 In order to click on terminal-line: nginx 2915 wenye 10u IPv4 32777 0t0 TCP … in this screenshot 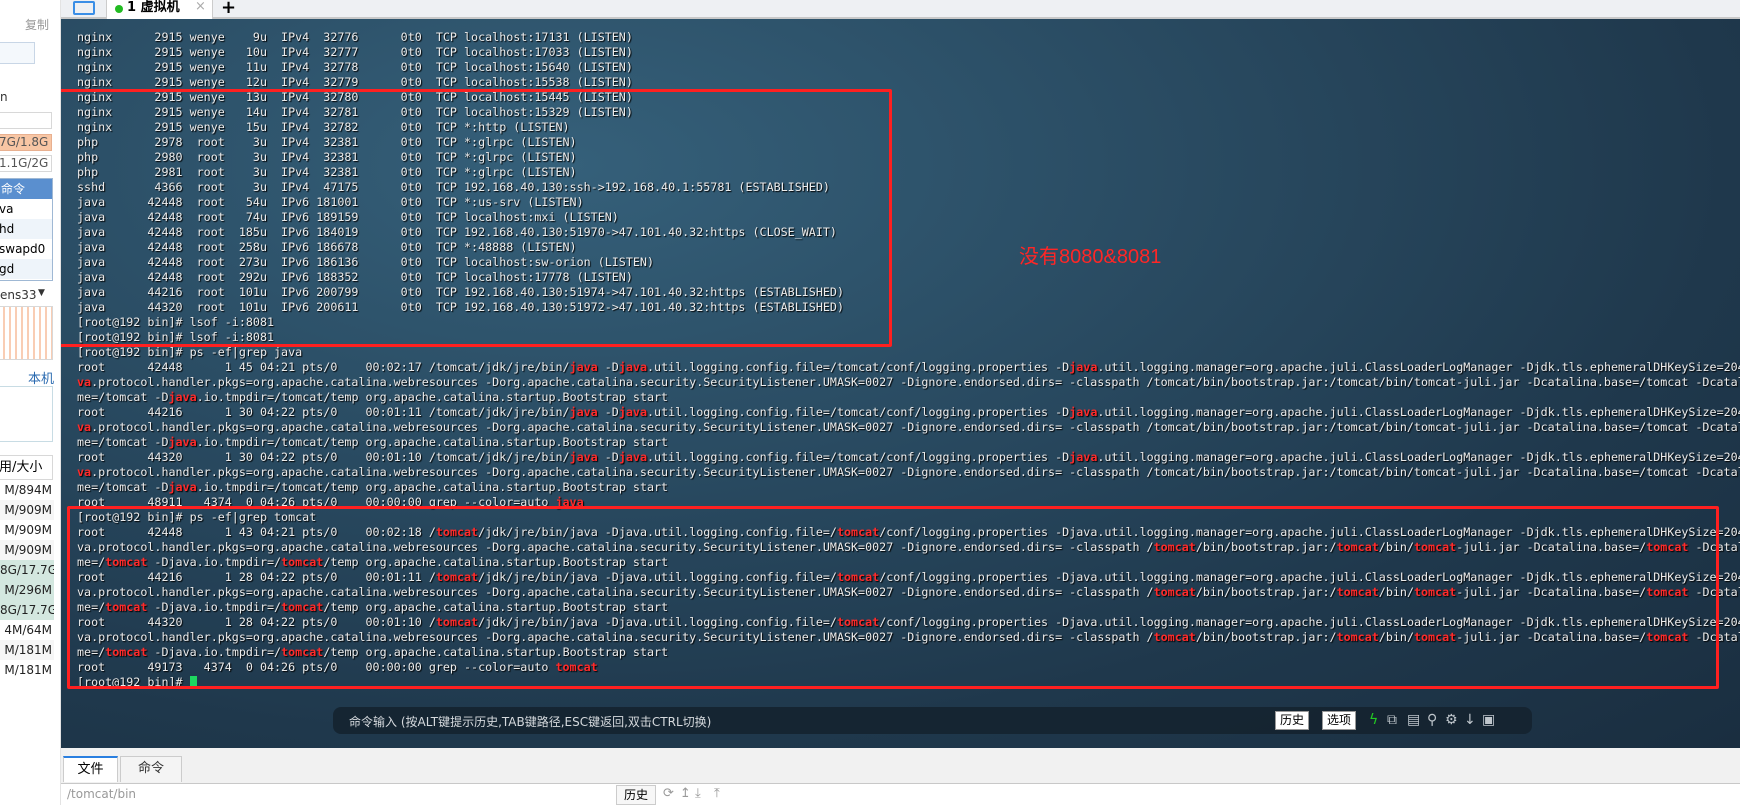, I will do `click(355, 52)`.